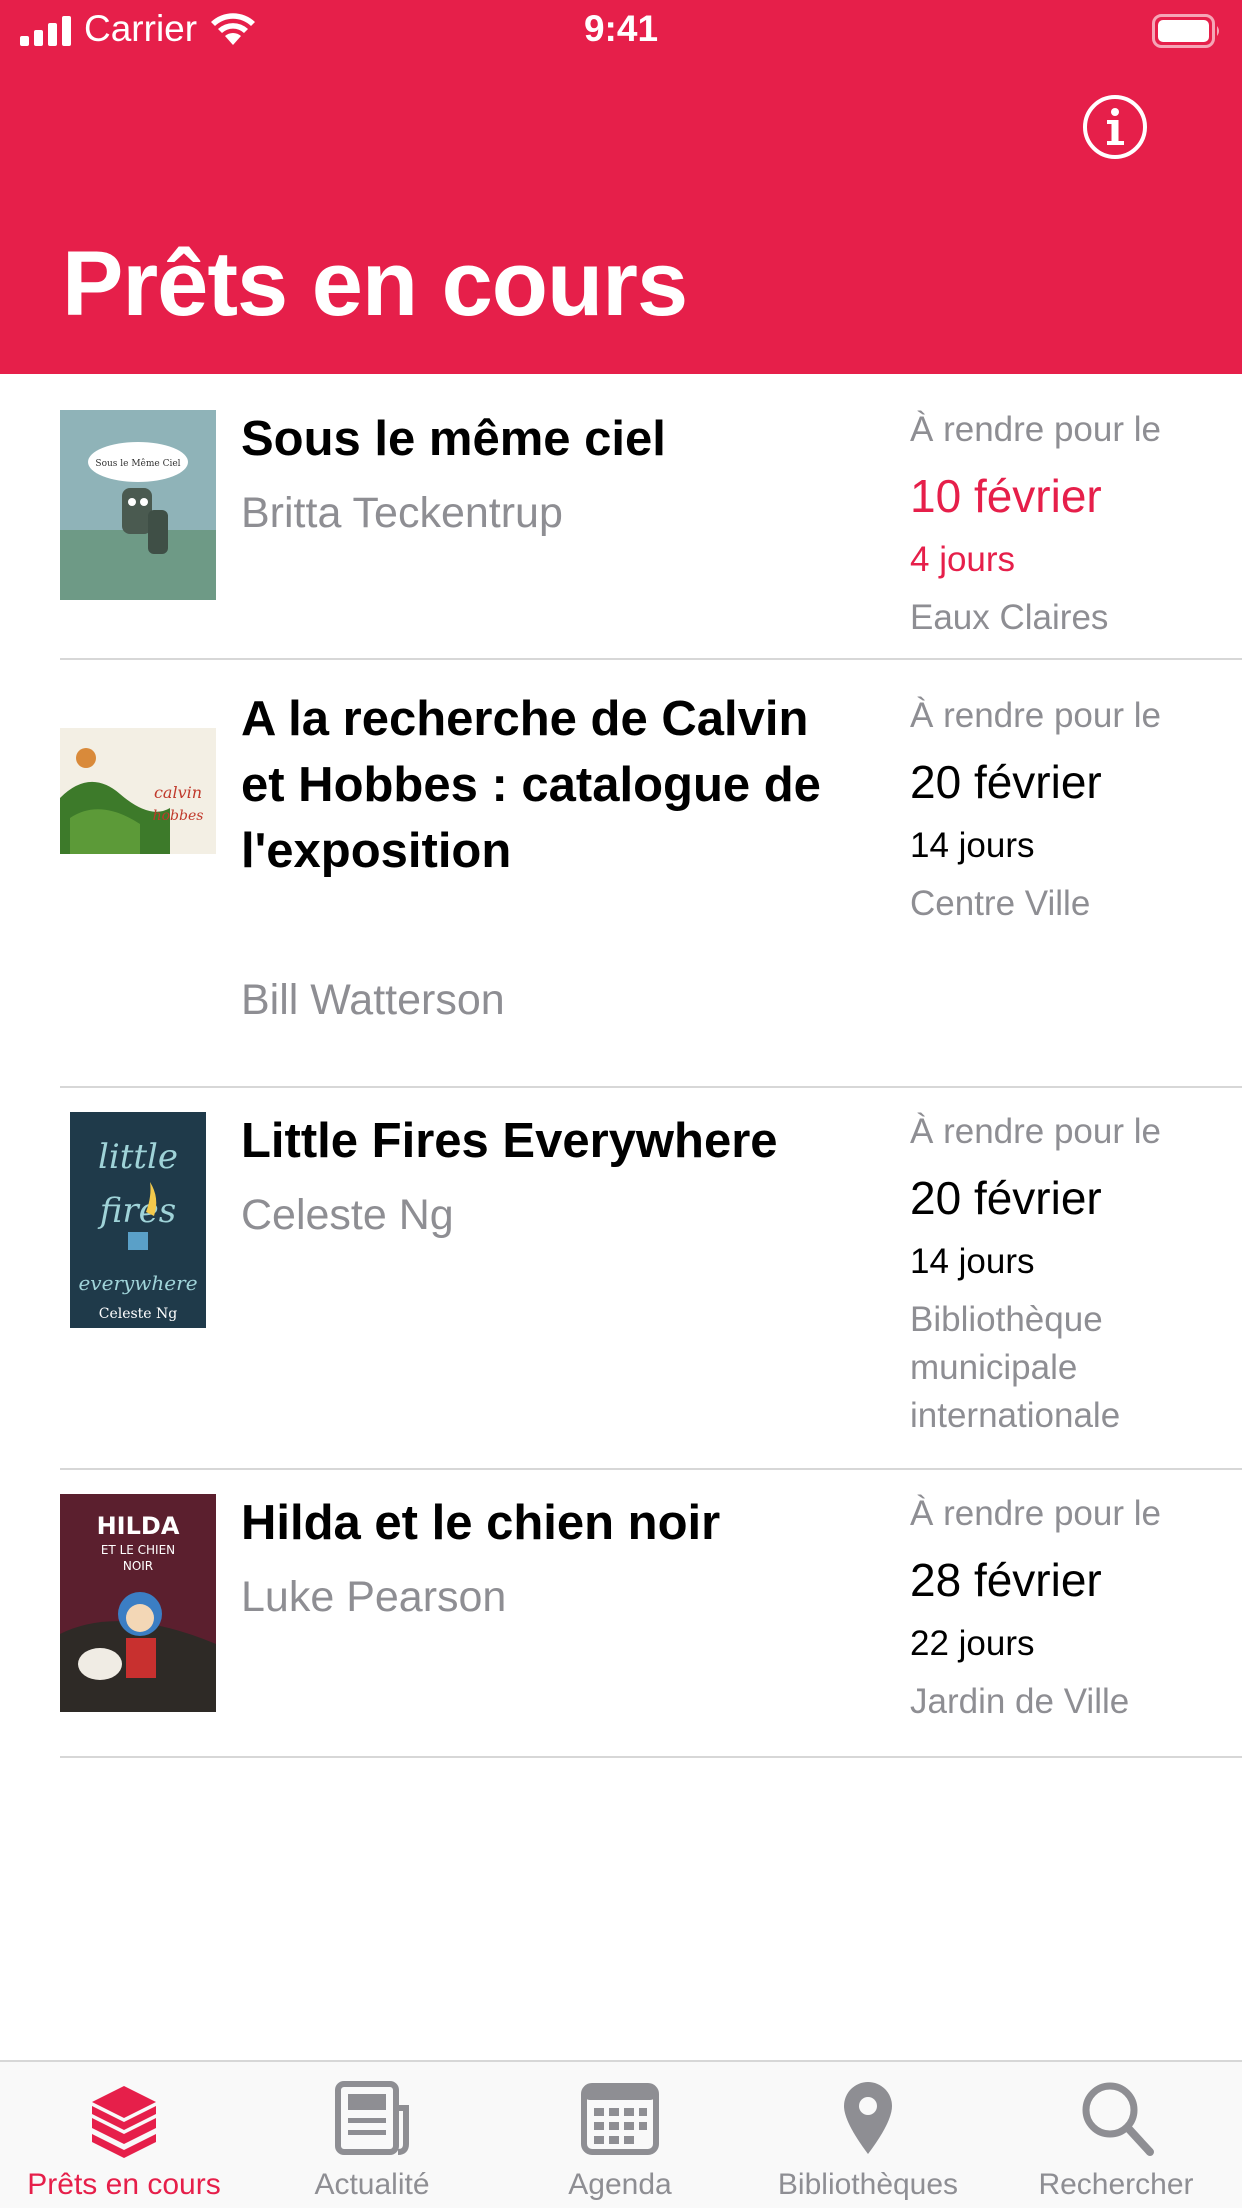 The image size is (1242, 2208). Describe the element at coordinates (178, 792) in the screenshot. I see `svg-text: calvin` at that location.